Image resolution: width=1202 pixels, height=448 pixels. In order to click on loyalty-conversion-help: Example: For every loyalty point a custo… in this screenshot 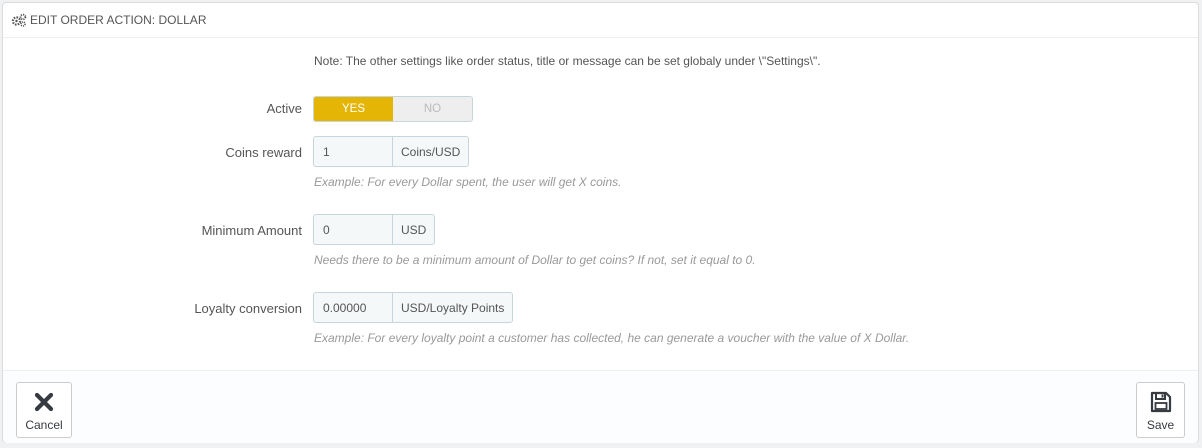, I will do `click(612, 338)`.